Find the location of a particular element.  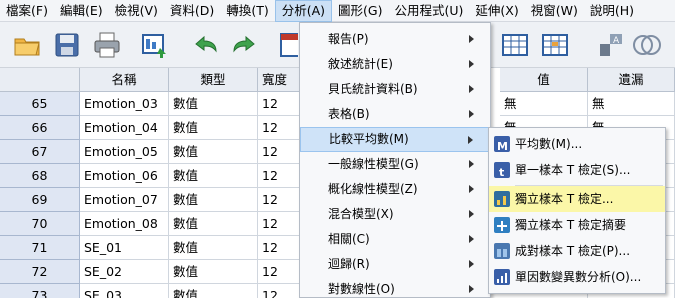

row-number: 70 is located at coordinates (40, 224).